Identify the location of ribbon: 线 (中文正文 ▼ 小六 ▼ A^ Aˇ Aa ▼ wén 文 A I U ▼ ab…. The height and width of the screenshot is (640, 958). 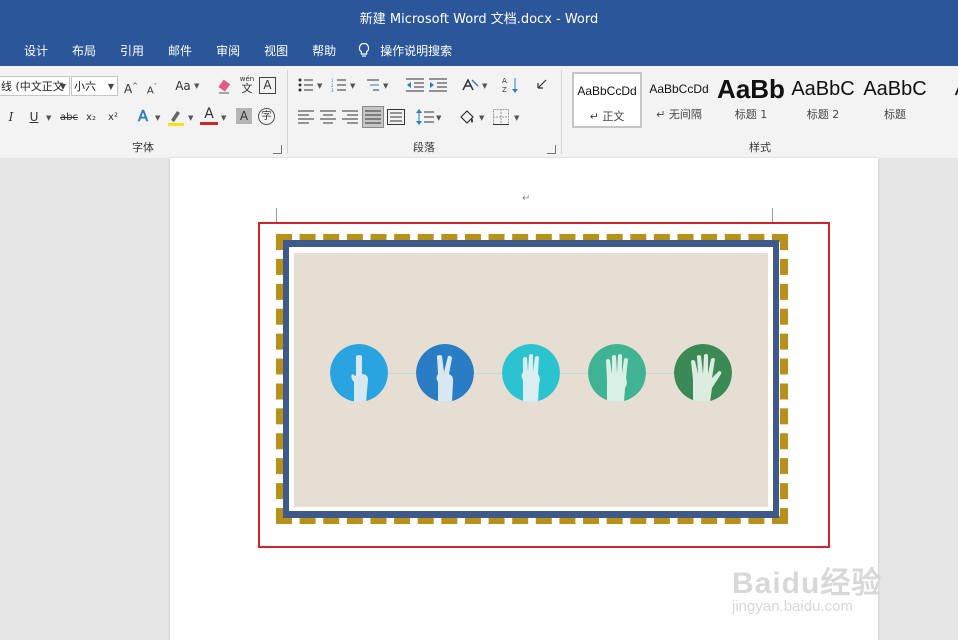
(479, 112).